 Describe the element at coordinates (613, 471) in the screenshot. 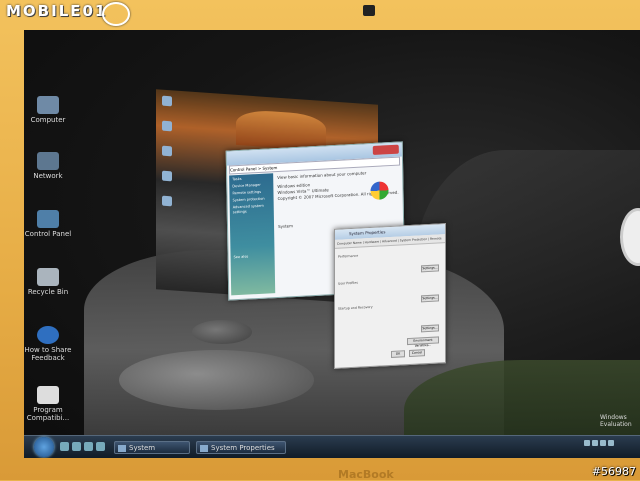

I see `photo-tag: #56987` at that location.